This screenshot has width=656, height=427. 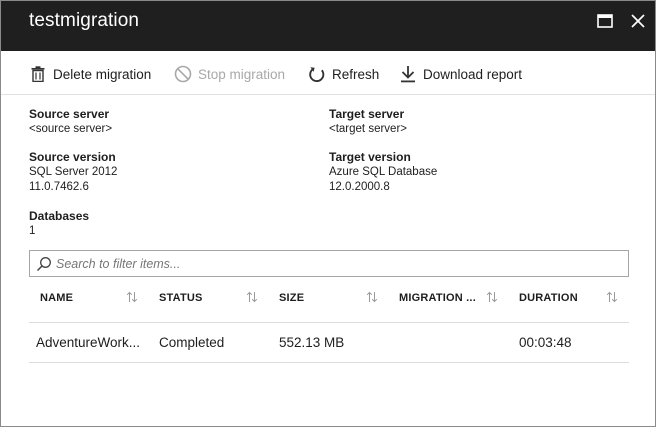 I want to click on column-header-size: SIZE, so click(x=291, y=299).